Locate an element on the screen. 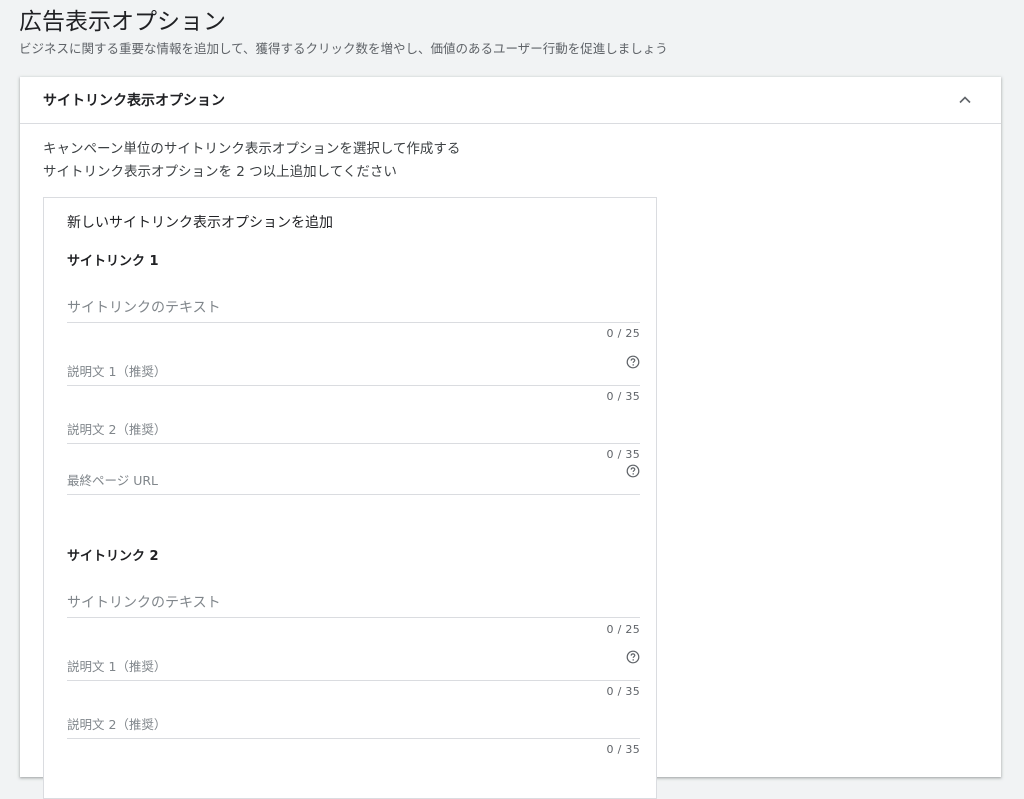  sitelink-1-url-field is located at coordinates (353, 479).